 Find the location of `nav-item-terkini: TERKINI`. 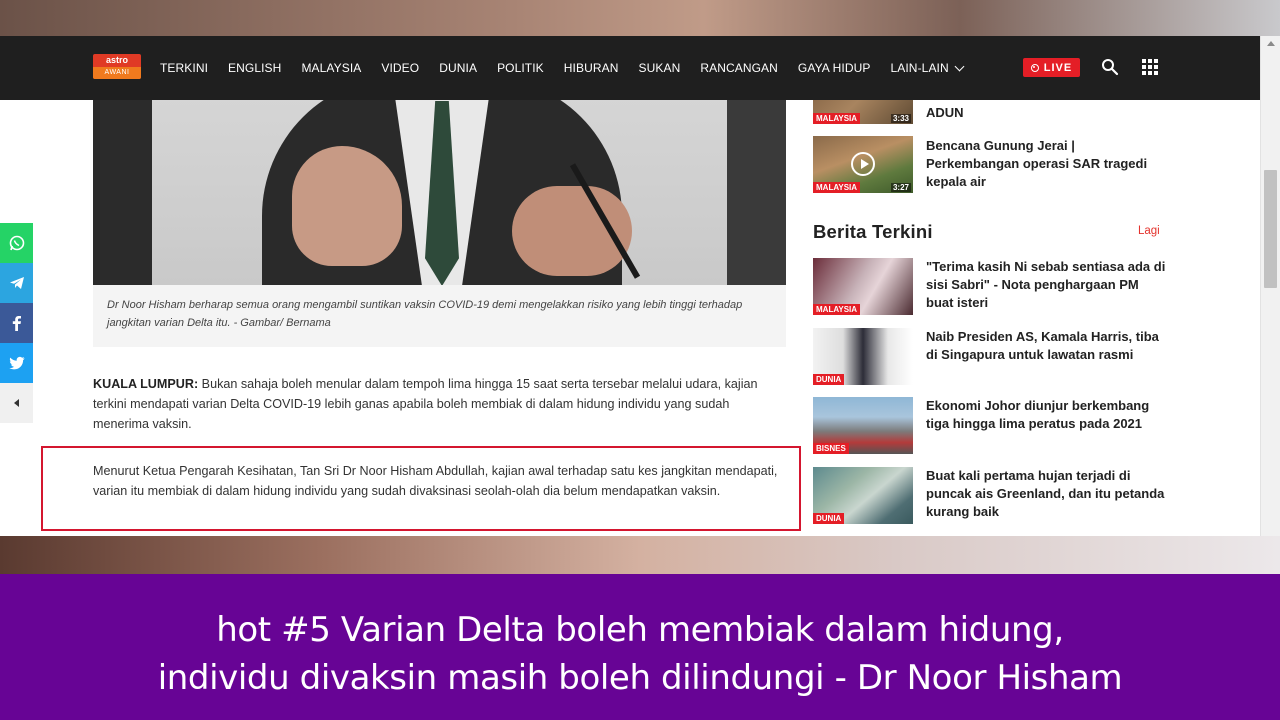

nav-item-terkini: TERKINI is located at coordinates (184, 68).